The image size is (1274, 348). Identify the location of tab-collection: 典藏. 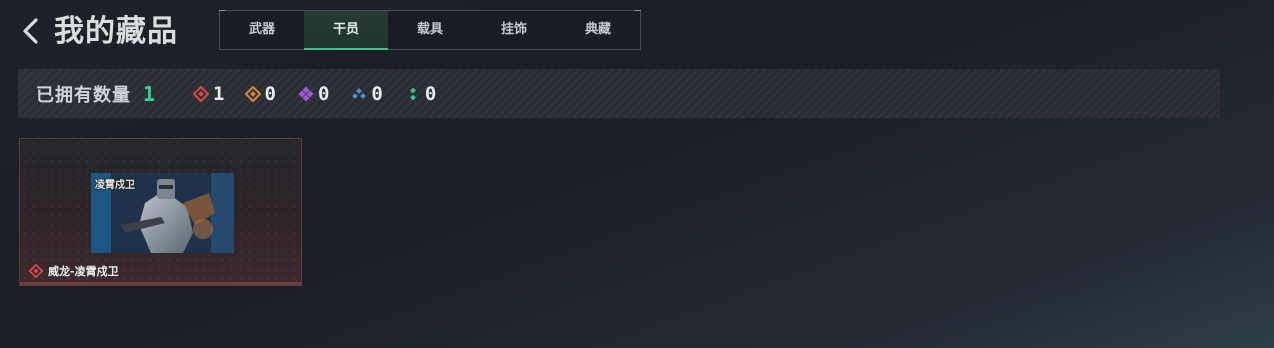
(598, 30).